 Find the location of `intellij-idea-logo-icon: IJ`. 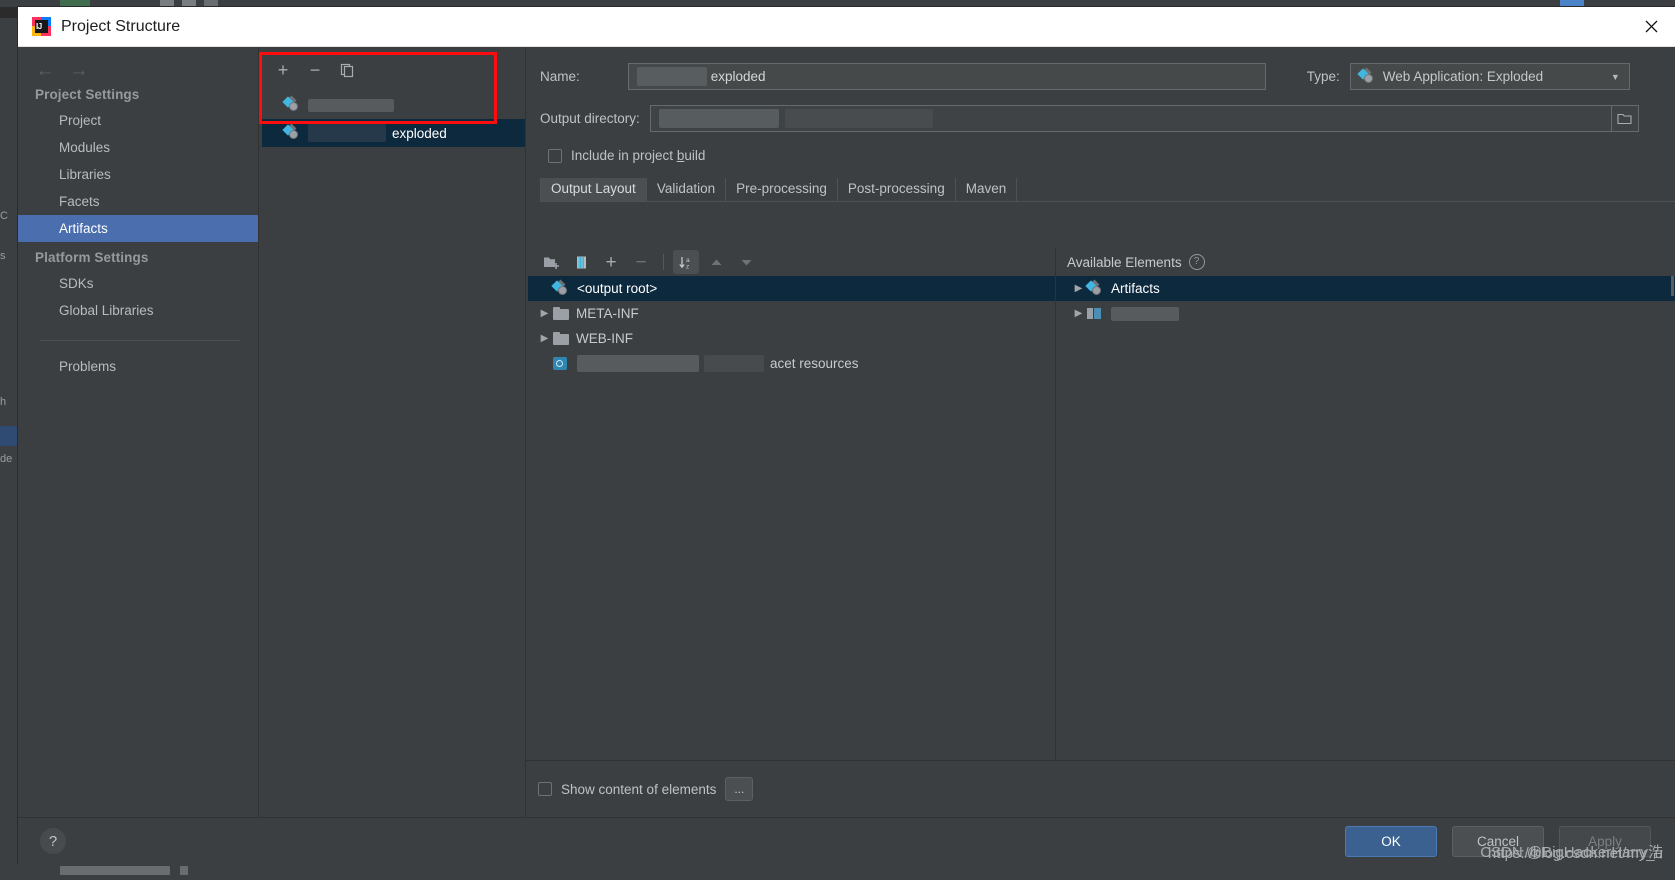

intellij-idea-logo-icon: IJ is located at coordinates (41, 26).